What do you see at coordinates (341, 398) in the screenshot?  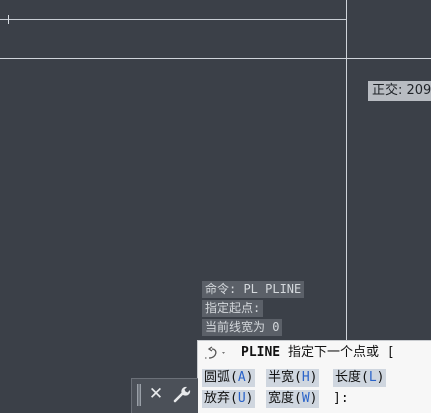 I see `command-prompt-tail: ]:` at bounding box center [341, 398].